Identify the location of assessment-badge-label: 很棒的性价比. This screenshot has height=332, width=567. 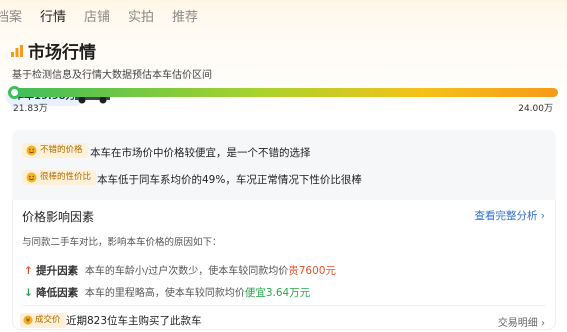
(66, 177).